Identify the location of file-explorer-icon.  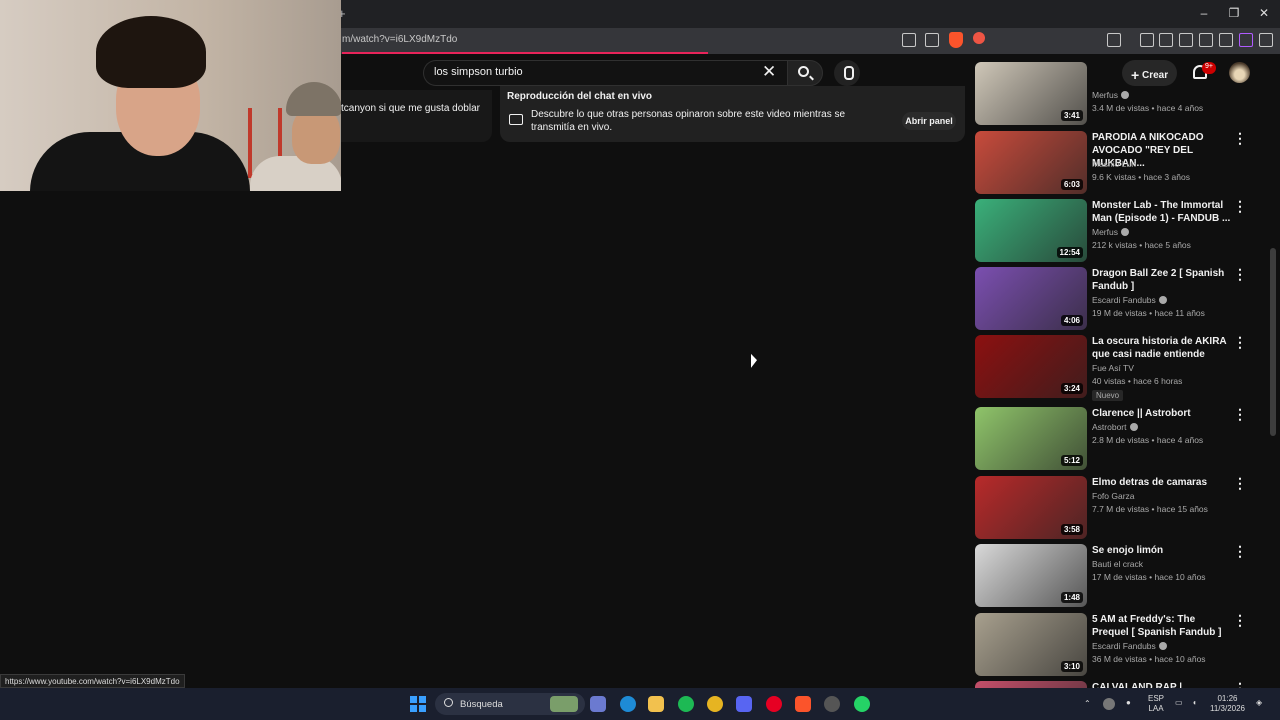
(656, 704).